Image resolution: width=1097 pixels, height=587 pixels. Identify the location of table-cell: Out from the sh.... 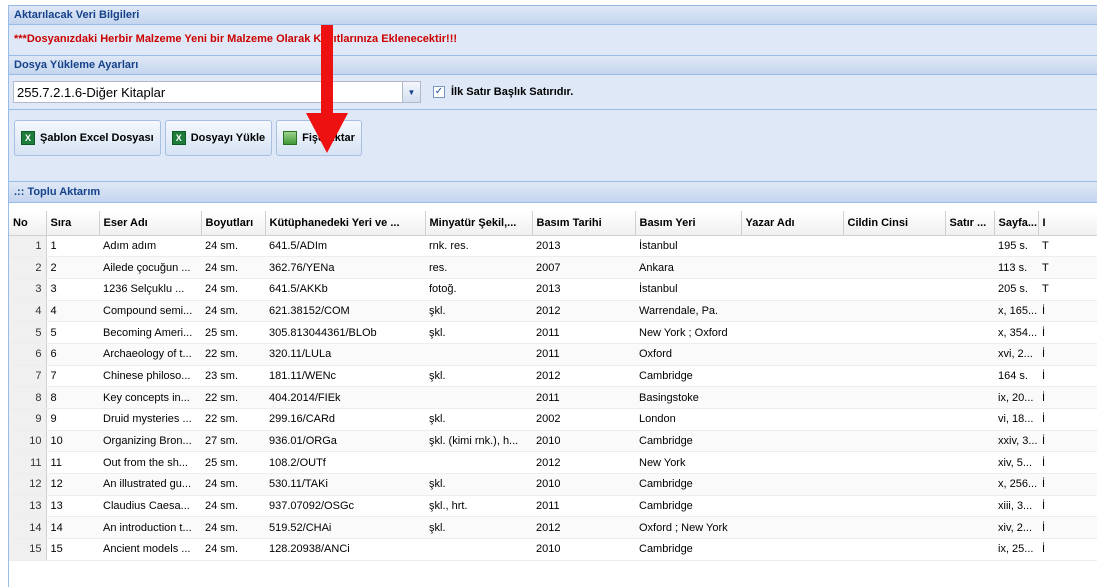
(150, 463).